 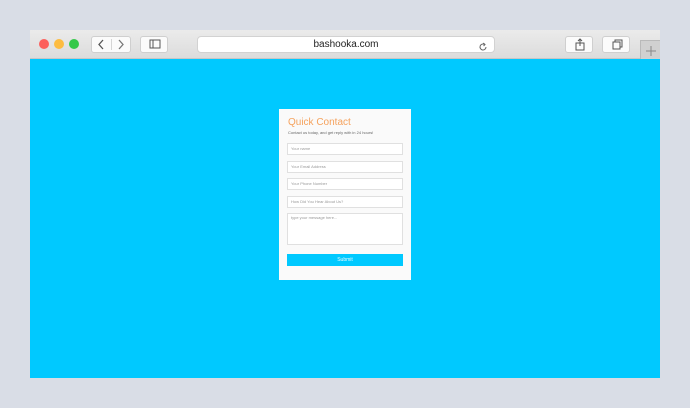 I want to click on submit-button: Submit, so click(x=345, y=260).